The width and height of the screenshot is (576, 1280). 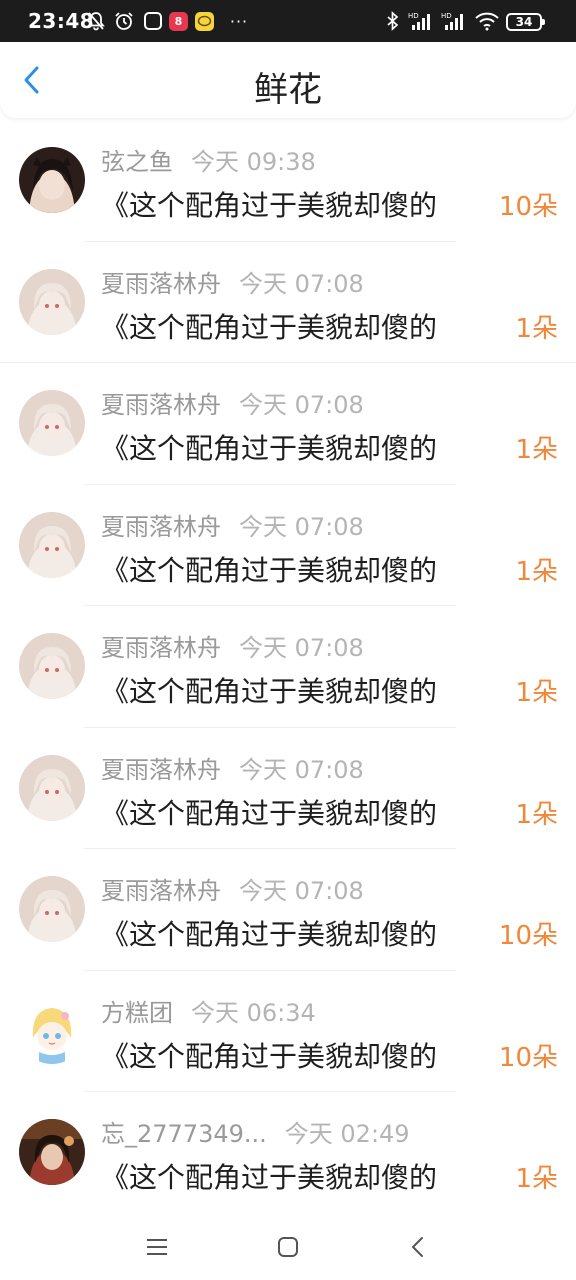 I want to click on bell-muted-icon, so click(x=96, y=21).